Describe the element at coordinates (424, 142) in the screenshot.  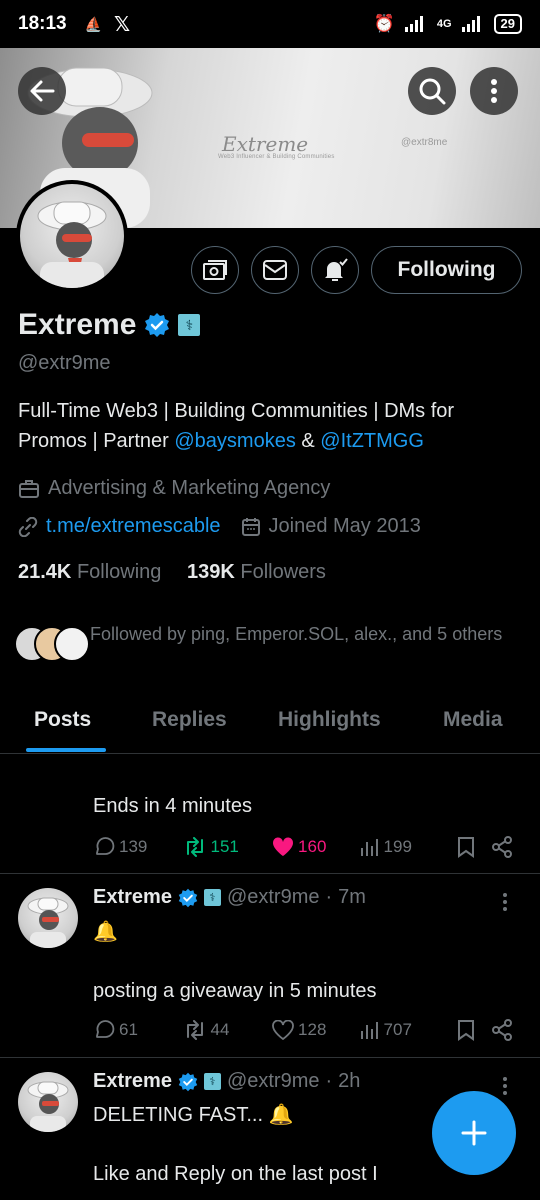
I see `banner-handle-text: @extr8me` at that location.